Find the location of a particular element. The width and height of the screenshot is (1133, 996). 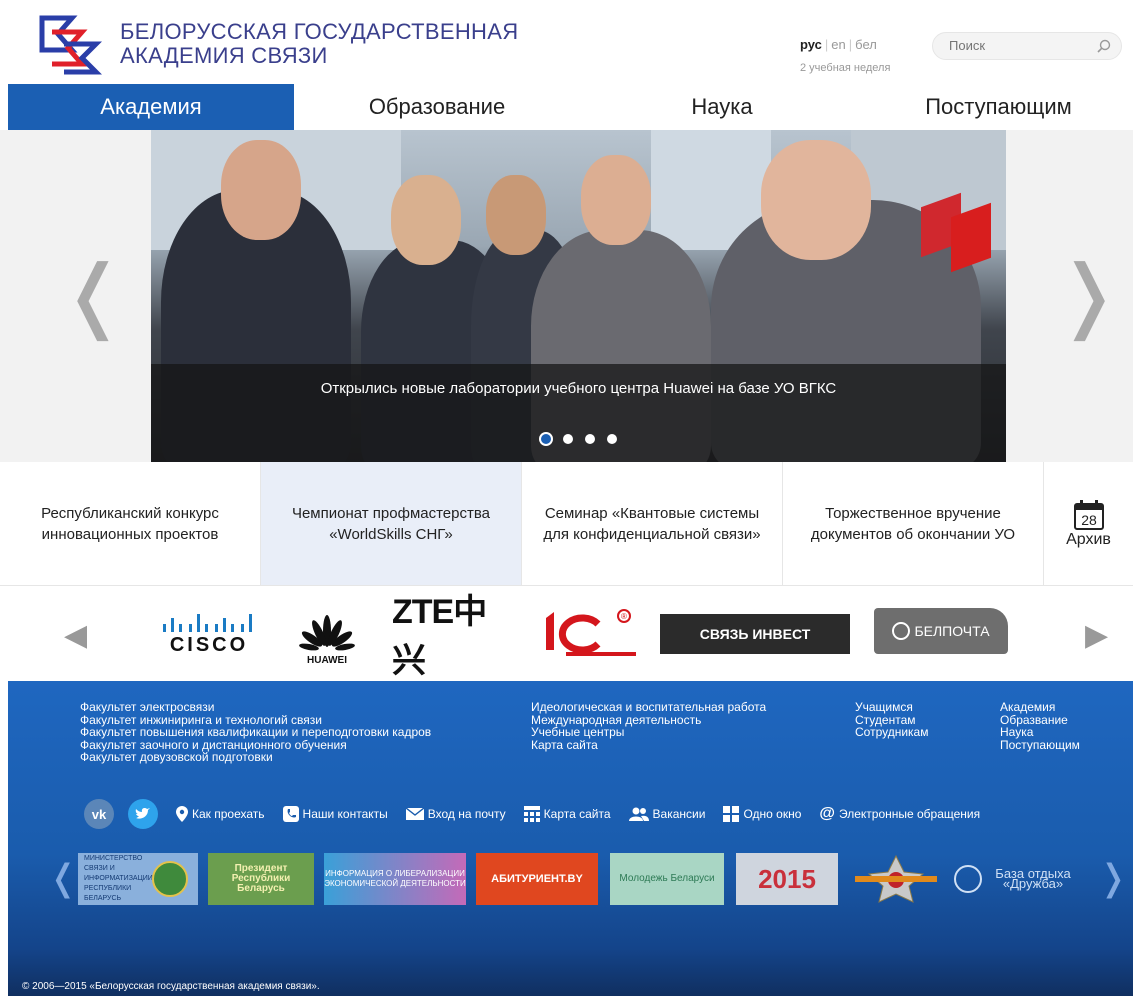

huawei-logo: HUAWEI is located at coordinates (327, 640).